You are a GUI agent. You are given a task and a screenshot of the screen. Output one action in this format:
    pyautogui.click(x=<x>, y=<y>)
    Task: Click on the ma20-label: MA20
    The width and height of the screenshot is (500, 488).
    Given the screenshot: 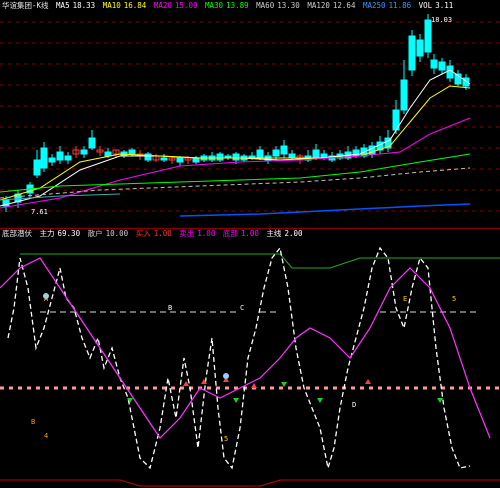 What is the action you would take?
    pyautogui.click(x=162, y=5)
    